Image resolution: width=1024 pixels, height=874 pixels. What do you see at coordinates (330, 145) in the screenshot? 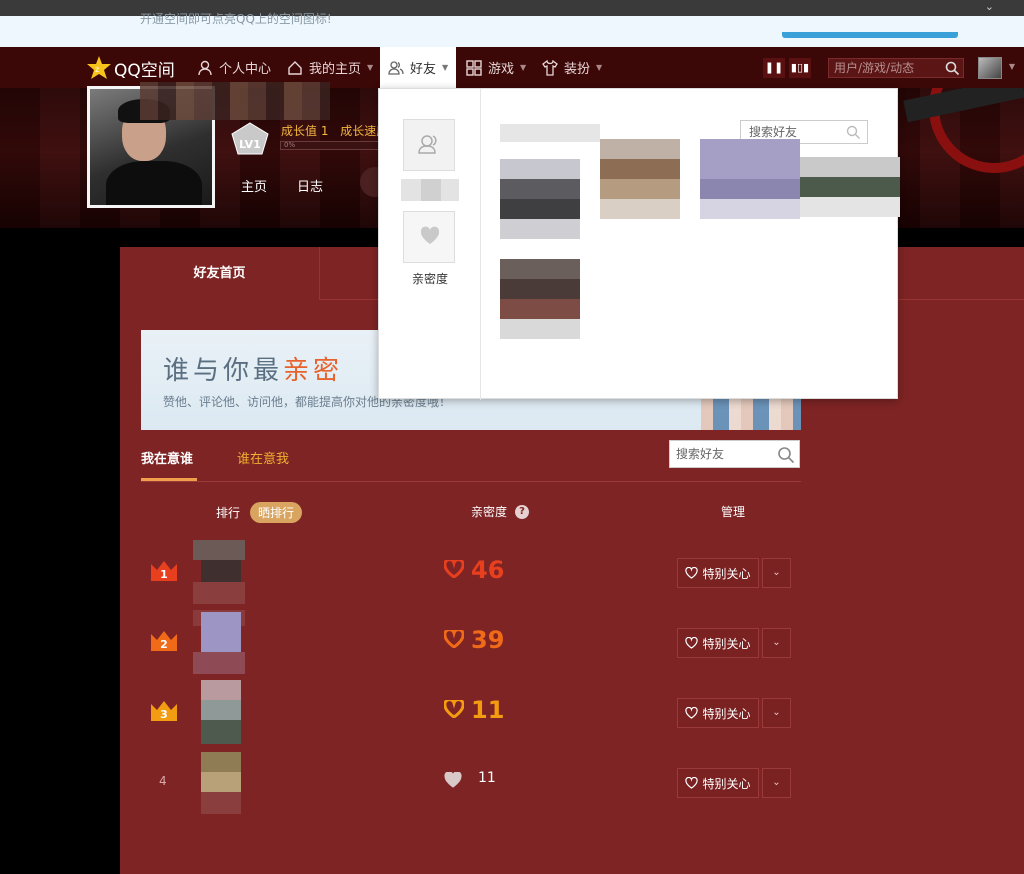
I see `level-progress-bar: 0%` at bounding box center [330, 145].